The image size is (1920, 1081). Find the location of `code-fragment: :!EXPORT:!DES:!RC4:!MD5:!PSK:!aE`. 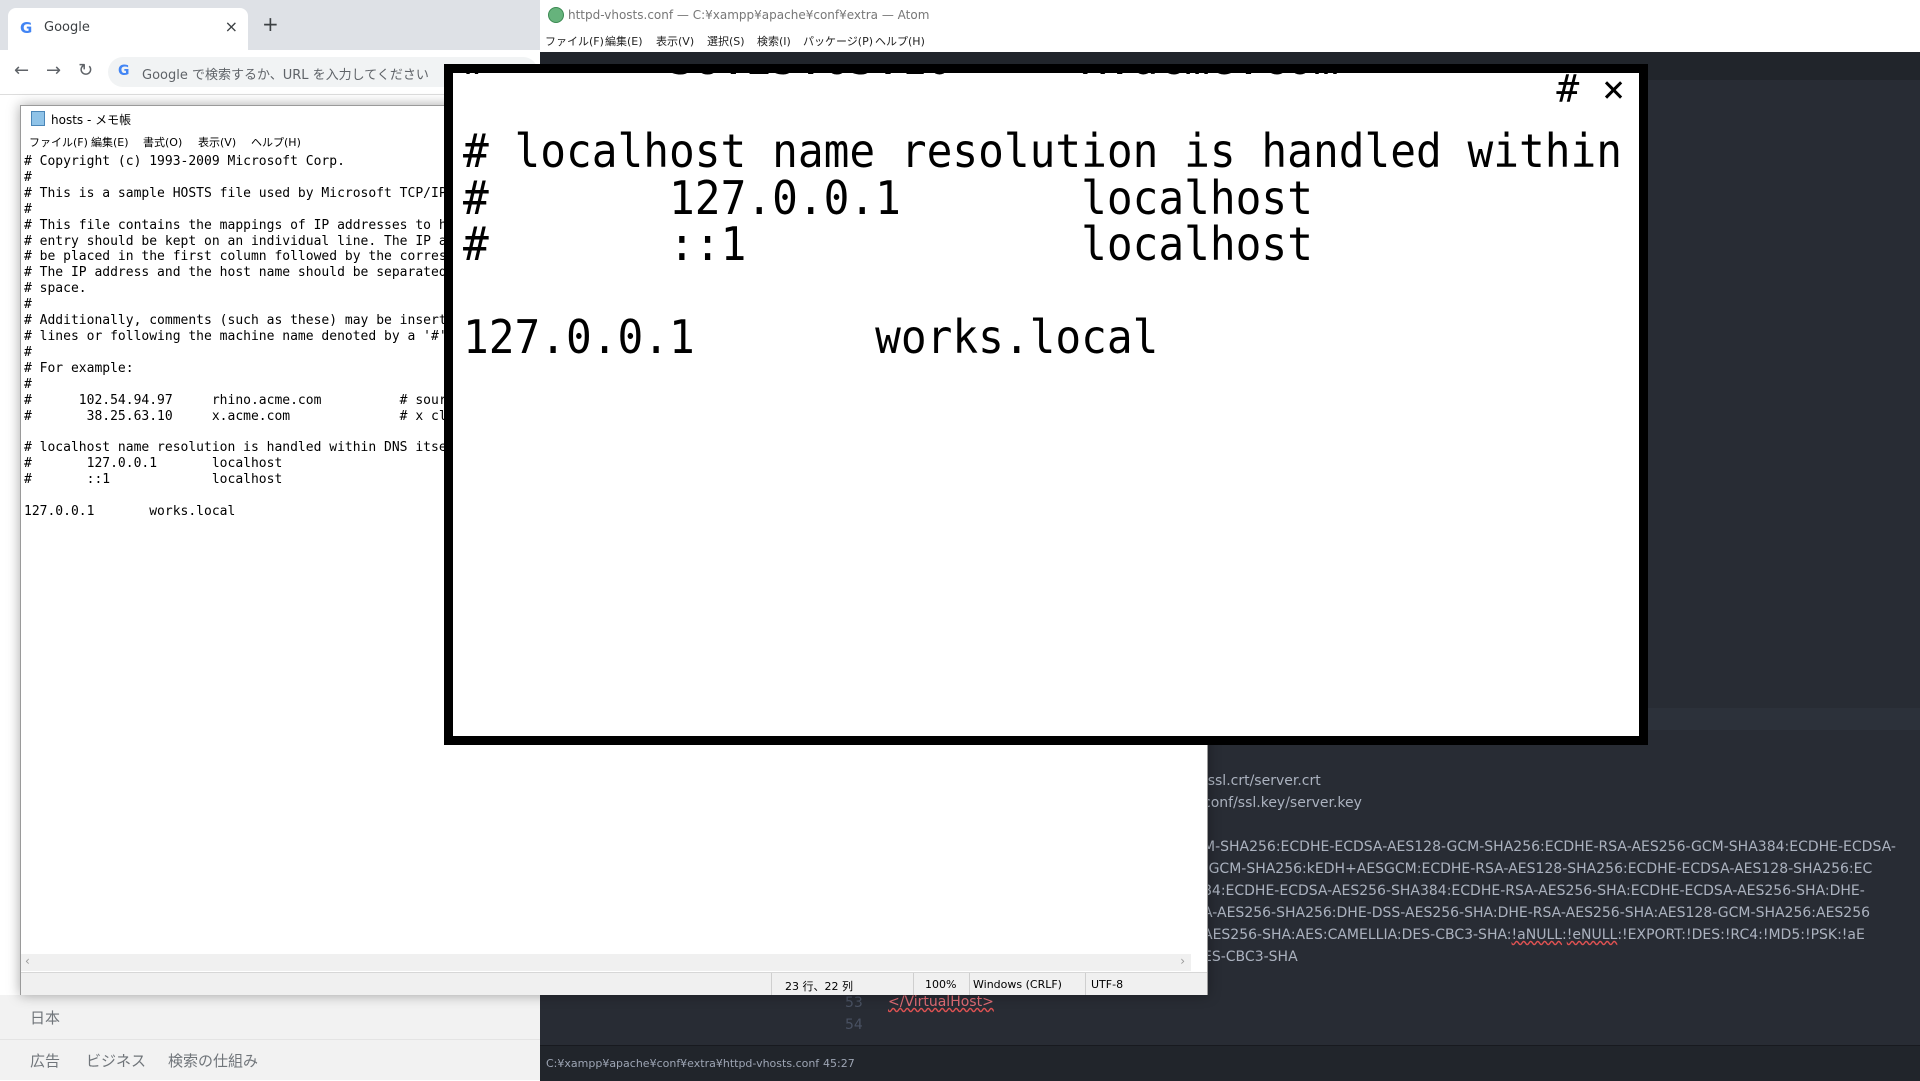

code-fragment: :!EXPORT:!DES:!RC4:!MD5:!PSK:!aE is located at coordinates (1741, 935).